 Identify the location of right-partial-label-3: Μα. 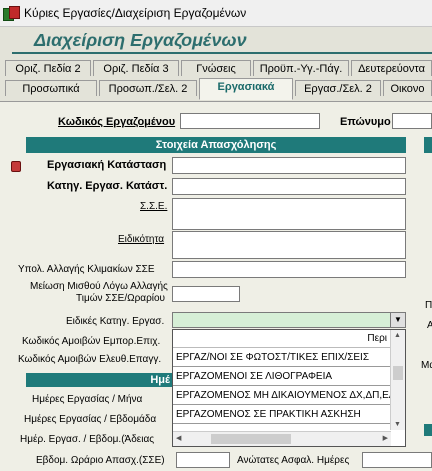
(426, 365).